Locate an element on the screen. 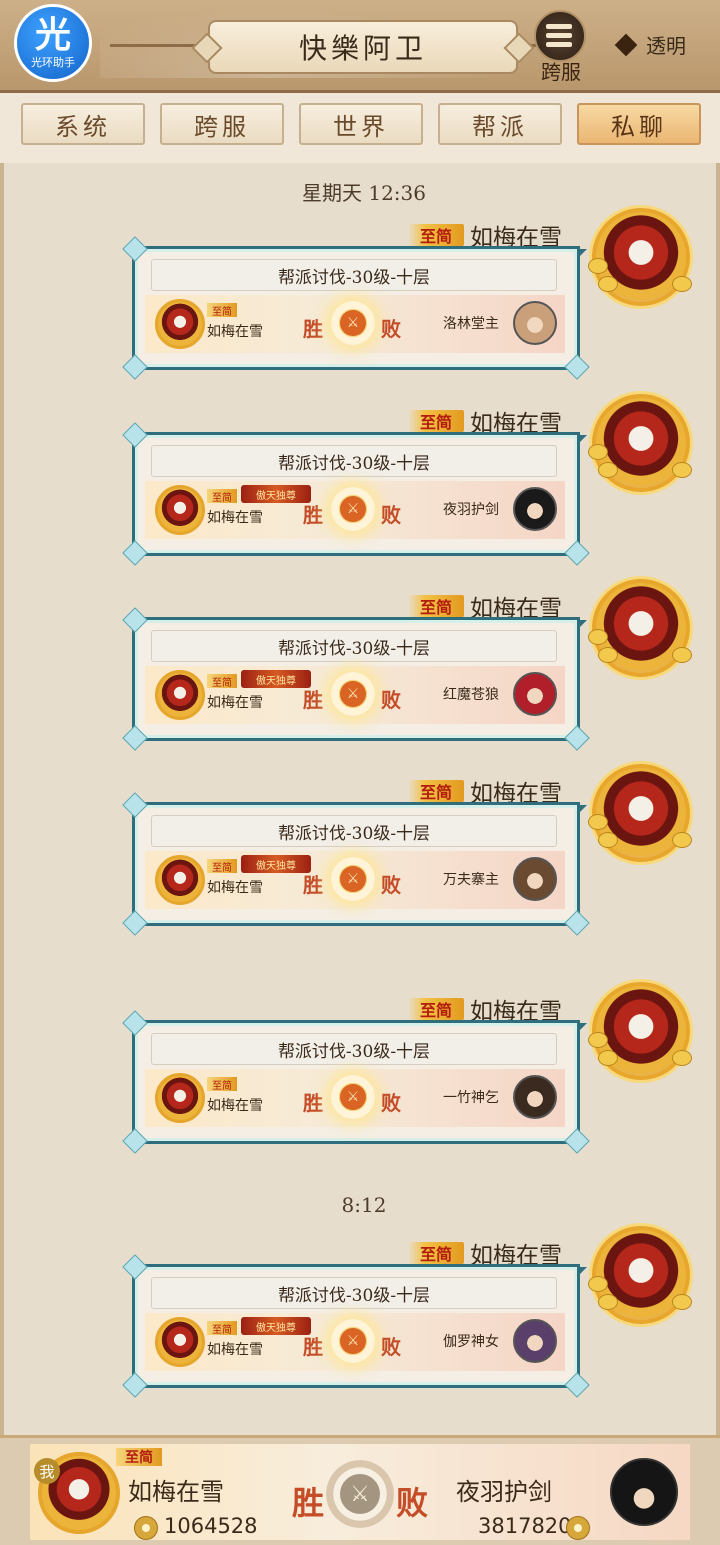 The width and height of the screenshot is (720, 1545). battle-report-card: 帮派讨伐-30级-十层 至简 傲天独尊 如梅在雪 胜 ⚔ 败 万夫寨主 is located at coordinates (356, 864).